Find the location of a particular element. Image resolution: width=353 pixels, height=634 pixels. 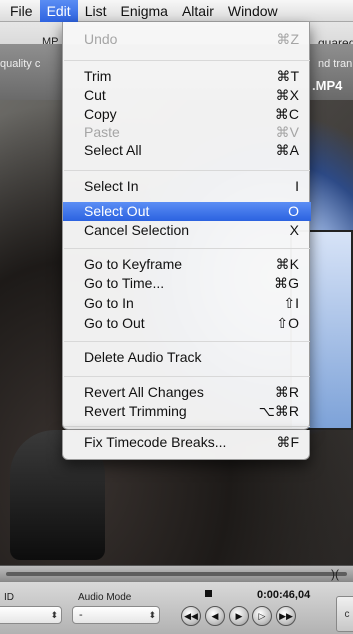

menu-item-shortcut: ⌘R is located at coordinates (286, 392).